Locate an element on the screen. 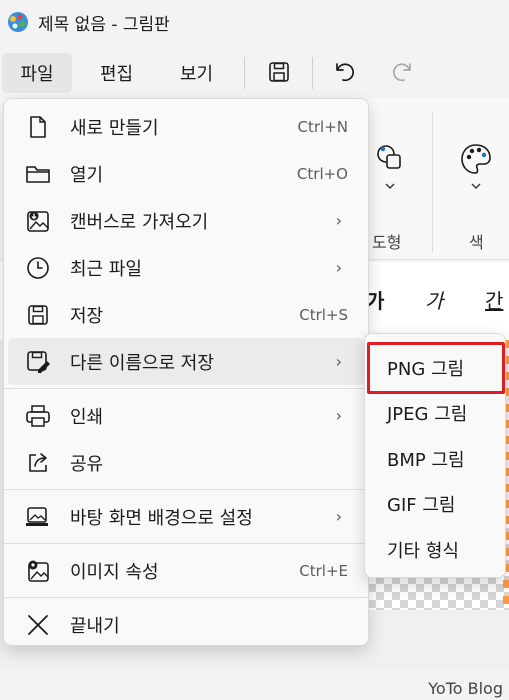  save-button is located at coordinates (279, 72).